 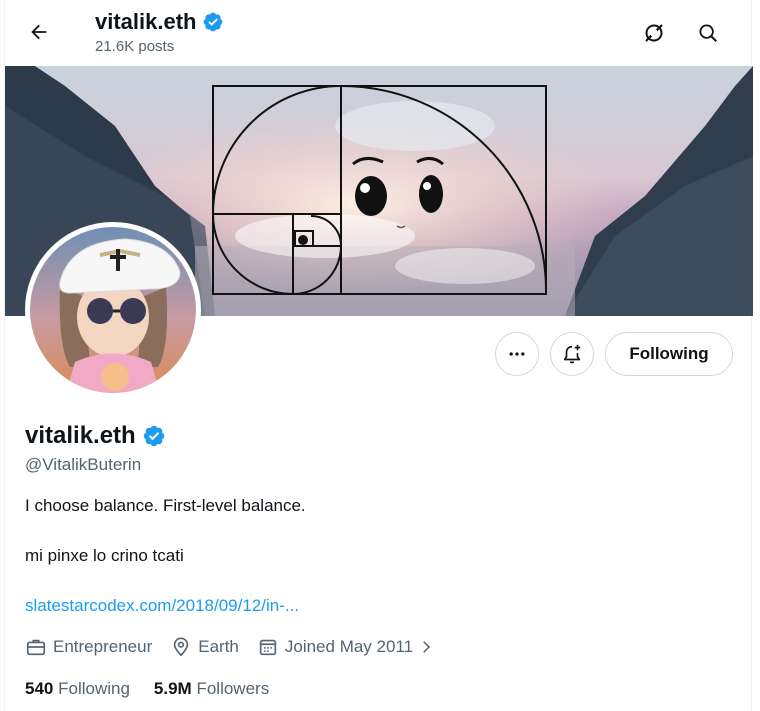 What do you see at coordinates (669, 354) in the screenshot?
I see `following-button: Following` at bounding box center [669, 354].